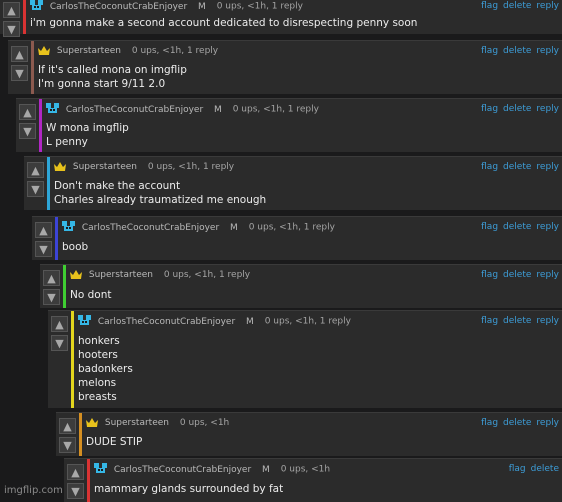 This screenshot has width=562, height=502. What do you see at coordinates (328, 469) in the screenshot?
I see `comment-meta: CarlosTheCoconutCrabEnjoyer M 0 ups, <1h` at bounding box center [328, 469].